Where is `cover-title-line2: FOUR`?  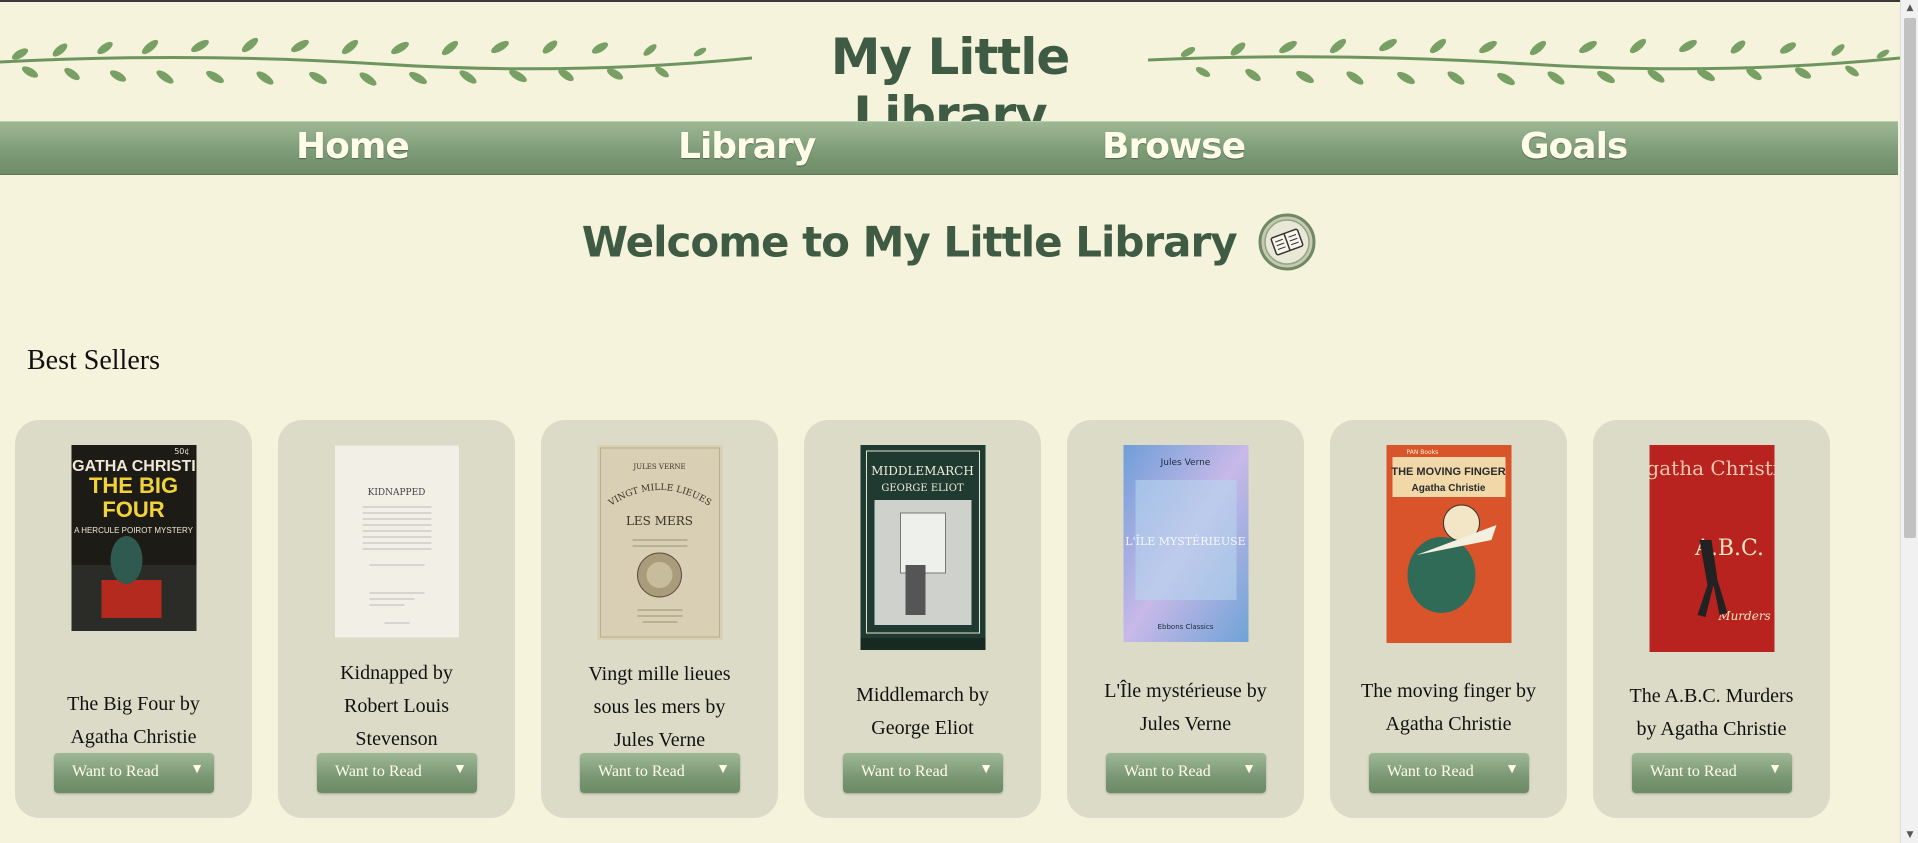 cover-title-line2: FOUR is located at coordinates (133, 509).